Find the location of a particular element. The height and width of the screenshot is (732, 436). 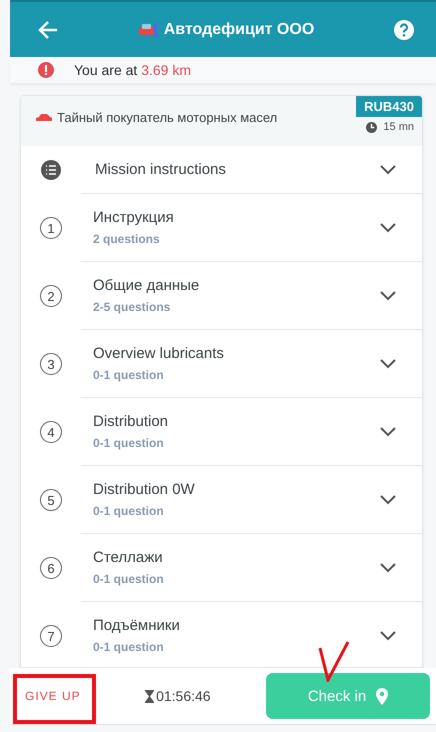

clock-icon is located at coordinates (372, 127).